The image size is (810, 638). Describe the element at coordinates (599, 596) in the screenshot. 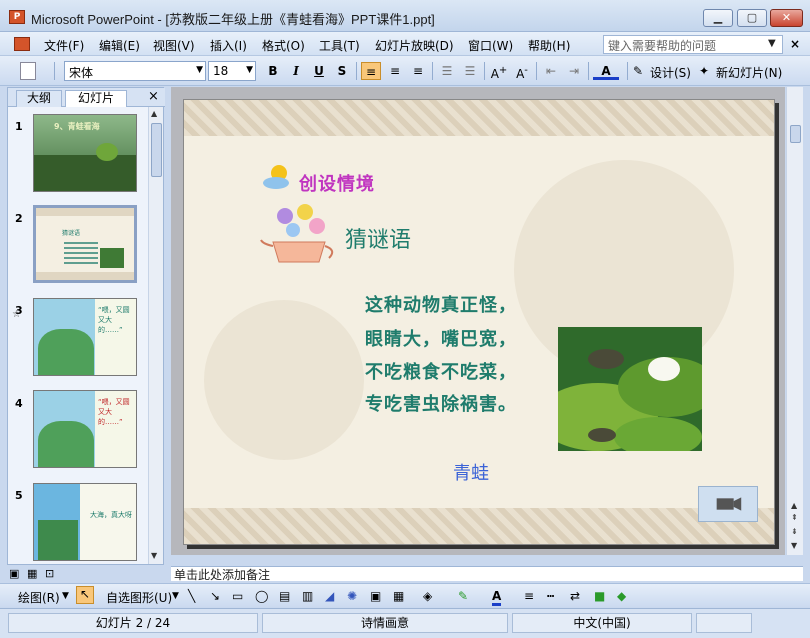

I see `shadow-style-icon: ■` at that location.